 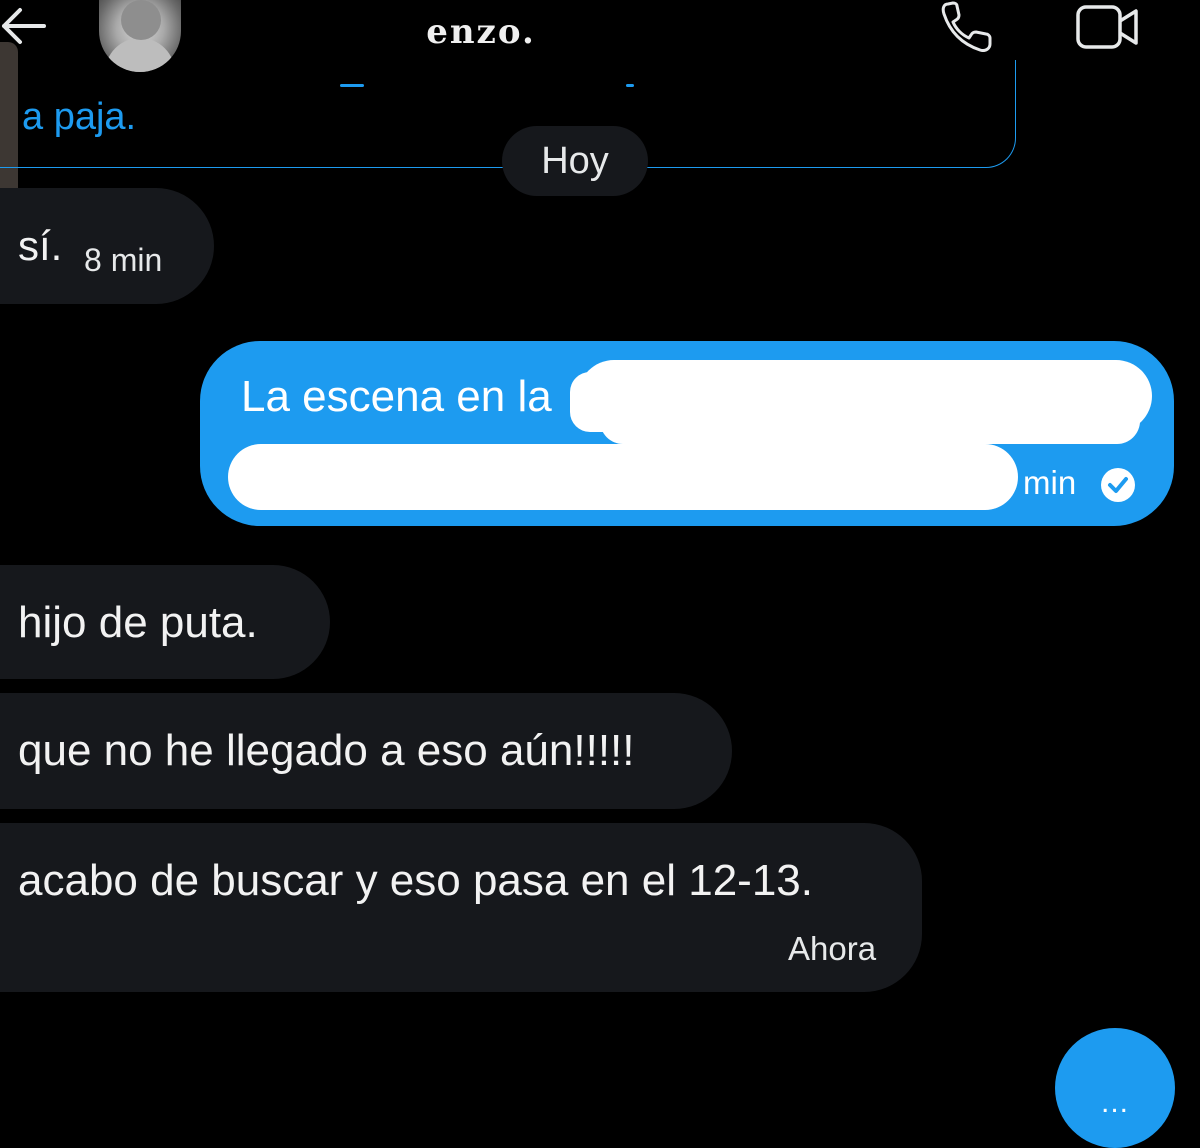 I want to click on message-text: que no he llegado a eso aún!!!!!, so click(x=326, y=750).